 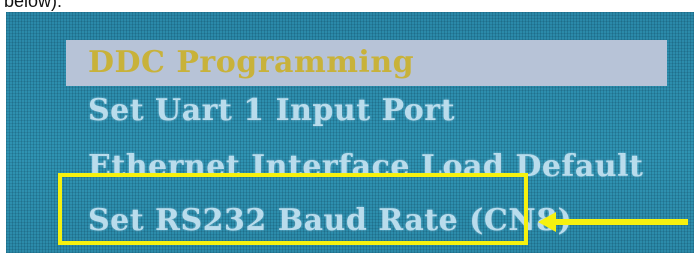 What do you see at coordinates (613, 222) in the screenshot?
I see `arrow-left-icon` at bounding box center [613, 222].